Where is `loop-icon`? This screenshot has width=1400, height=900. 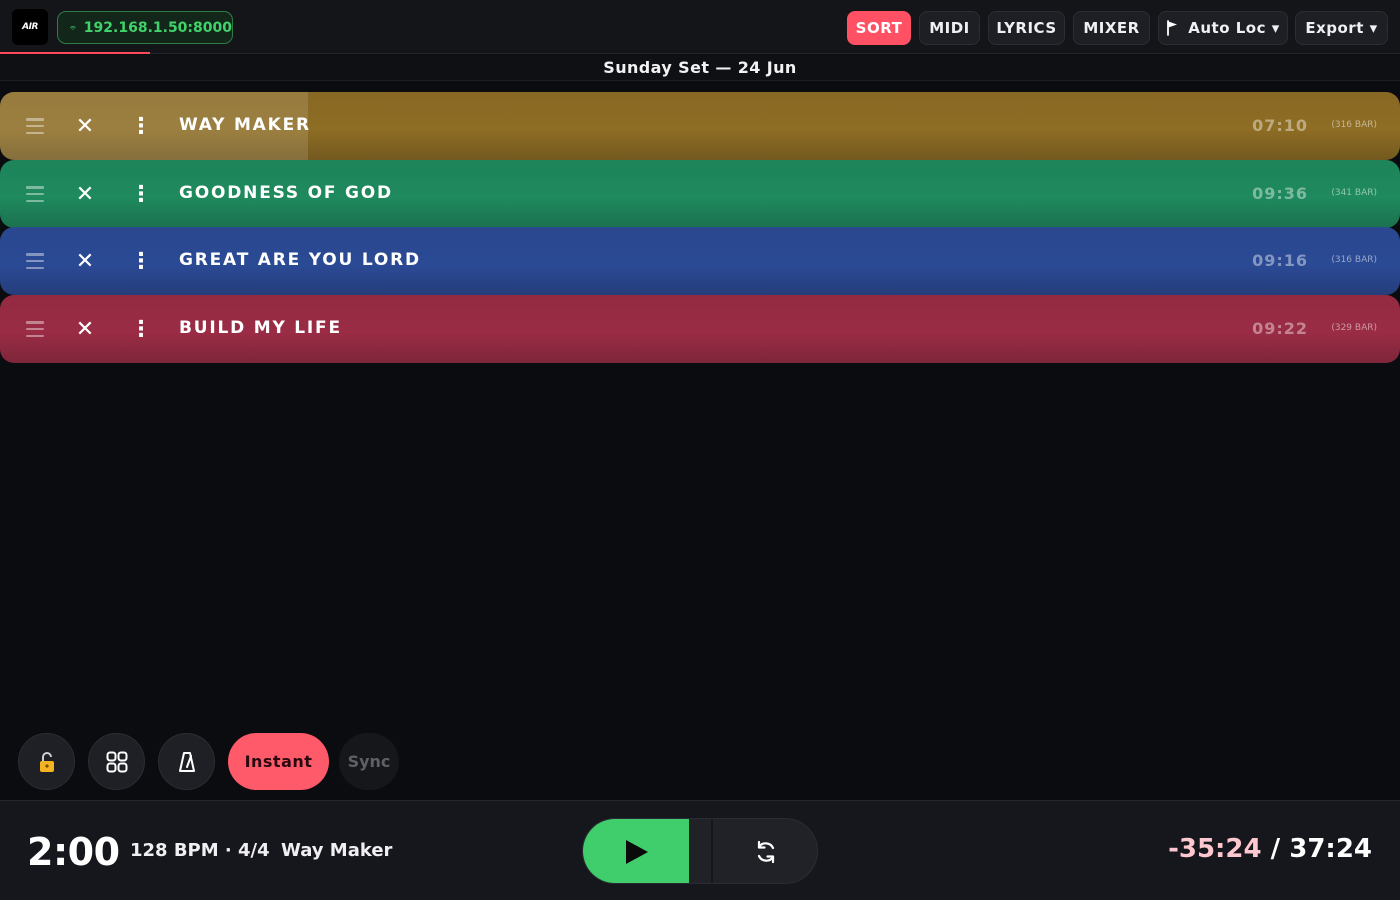
loop-icon is located at coordinates (766, 852).